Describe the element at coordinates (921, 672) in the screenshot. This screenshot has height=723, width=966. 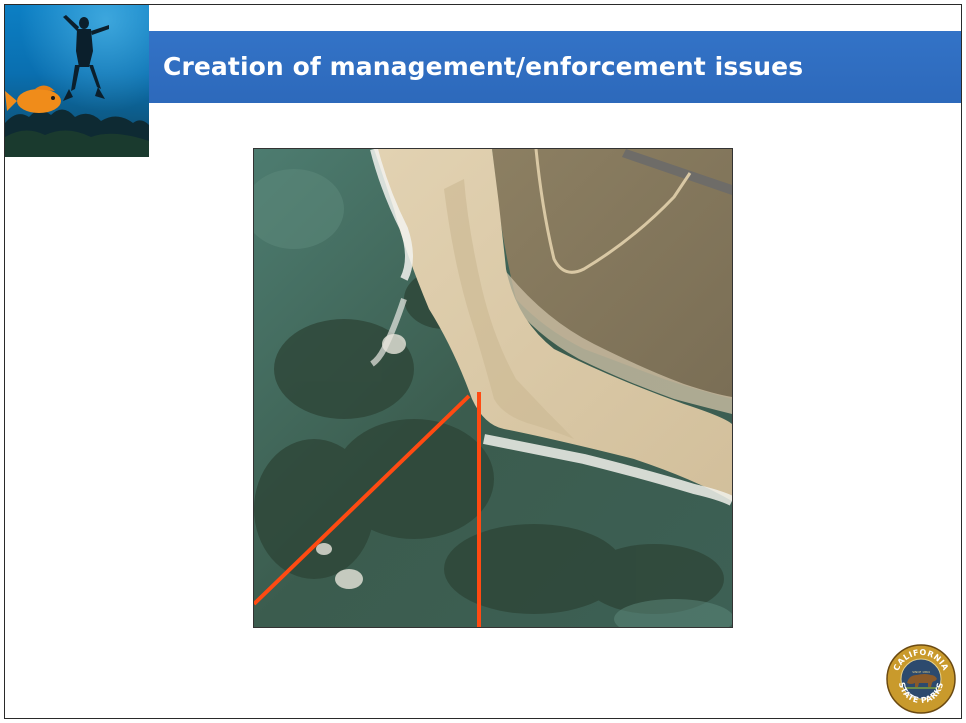
I see `svg-text: SINCE 1864` at that location.